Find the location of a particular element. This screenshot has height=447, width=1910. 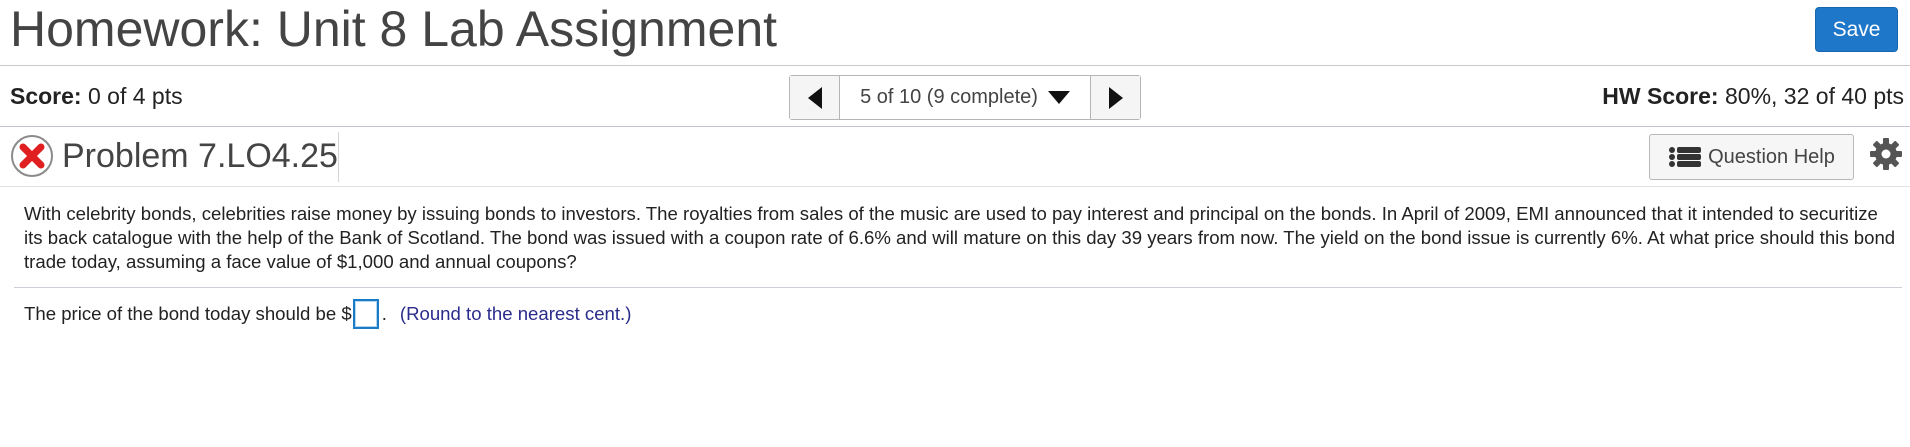

bond-price-input is located at coordinates (365, 314).